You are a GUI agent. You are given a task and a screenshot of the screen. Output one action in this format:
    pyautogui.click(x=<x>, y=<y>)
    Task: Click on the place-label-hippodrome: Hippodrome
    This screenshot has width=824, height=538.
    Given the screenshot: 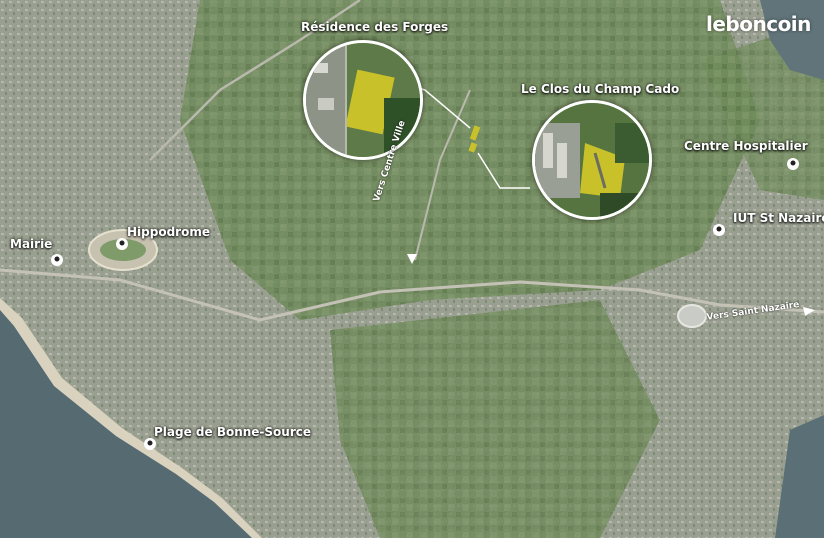 What is the action you would take?
    pyautogui.click(x=168, y=232)
    